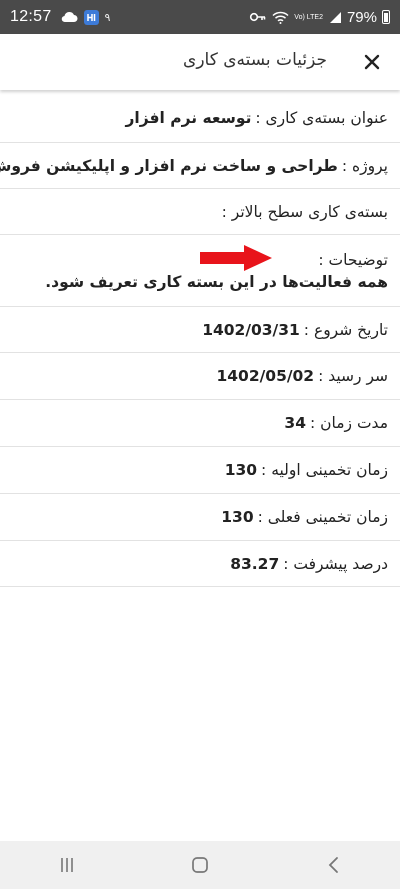  I want to click on home-icon, so click(200, 865).